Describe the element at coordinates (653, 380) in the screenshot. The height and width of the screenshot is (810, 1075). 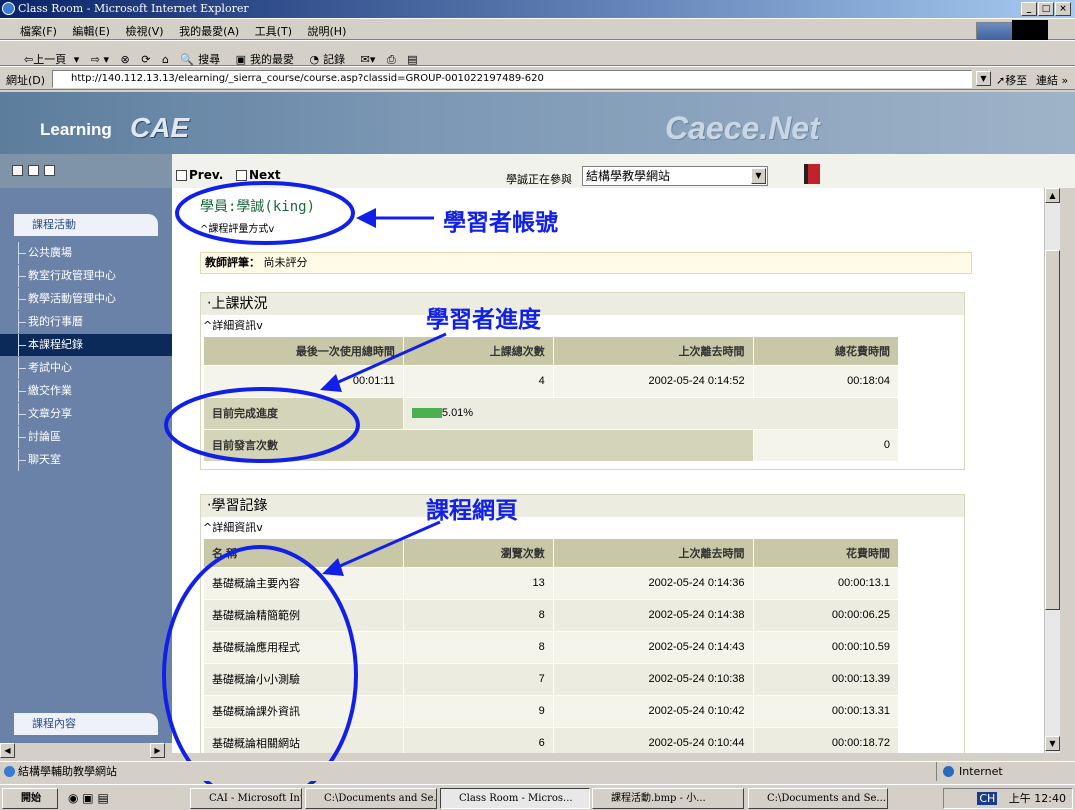
I see `cell-last-leave: 2002-05-24 0:14:52` at that location.